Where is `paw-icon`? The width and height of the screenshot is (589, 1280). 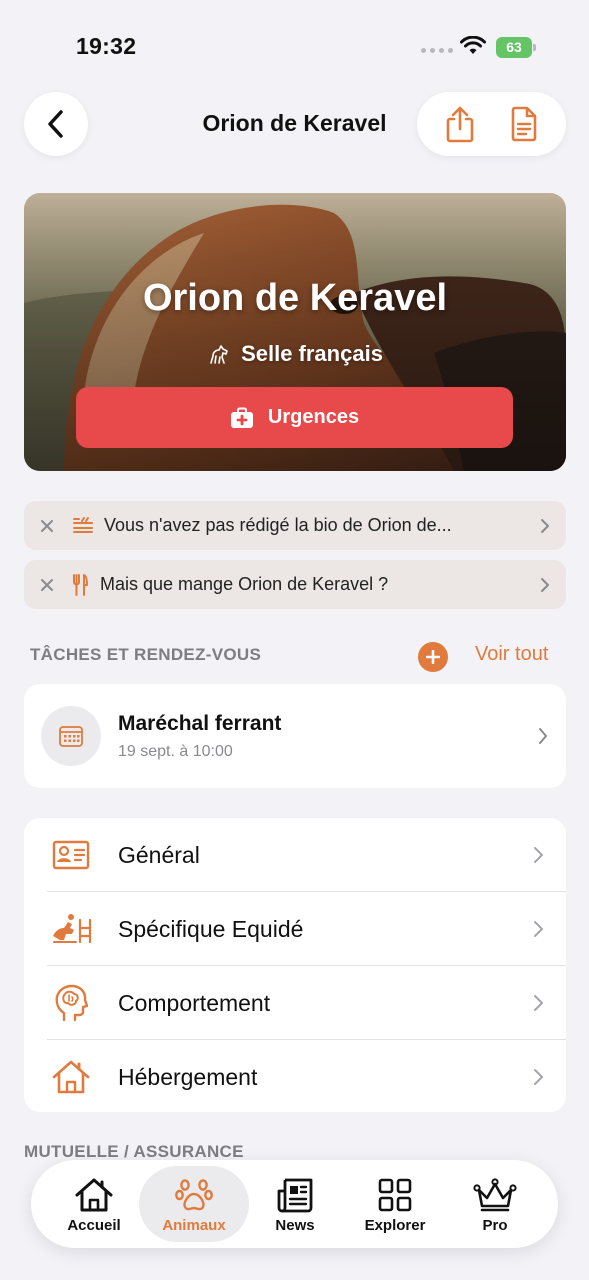 paw-icon is located at coordinates (194, 1194).